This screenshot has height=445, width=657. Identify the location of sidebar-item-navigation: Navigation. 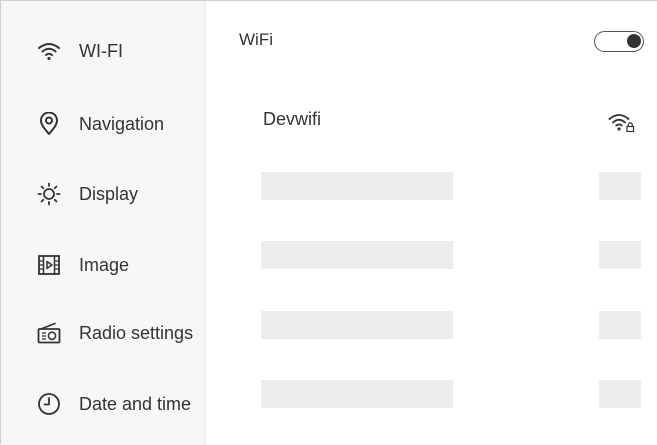
(100, 124).